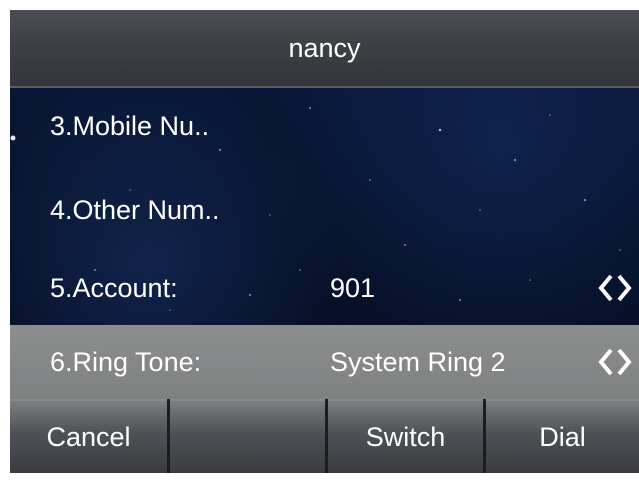 This screenshot has height=485, width=639. I want to click on list-item-label: 3.Mobile Nu.., so click(130, 126).